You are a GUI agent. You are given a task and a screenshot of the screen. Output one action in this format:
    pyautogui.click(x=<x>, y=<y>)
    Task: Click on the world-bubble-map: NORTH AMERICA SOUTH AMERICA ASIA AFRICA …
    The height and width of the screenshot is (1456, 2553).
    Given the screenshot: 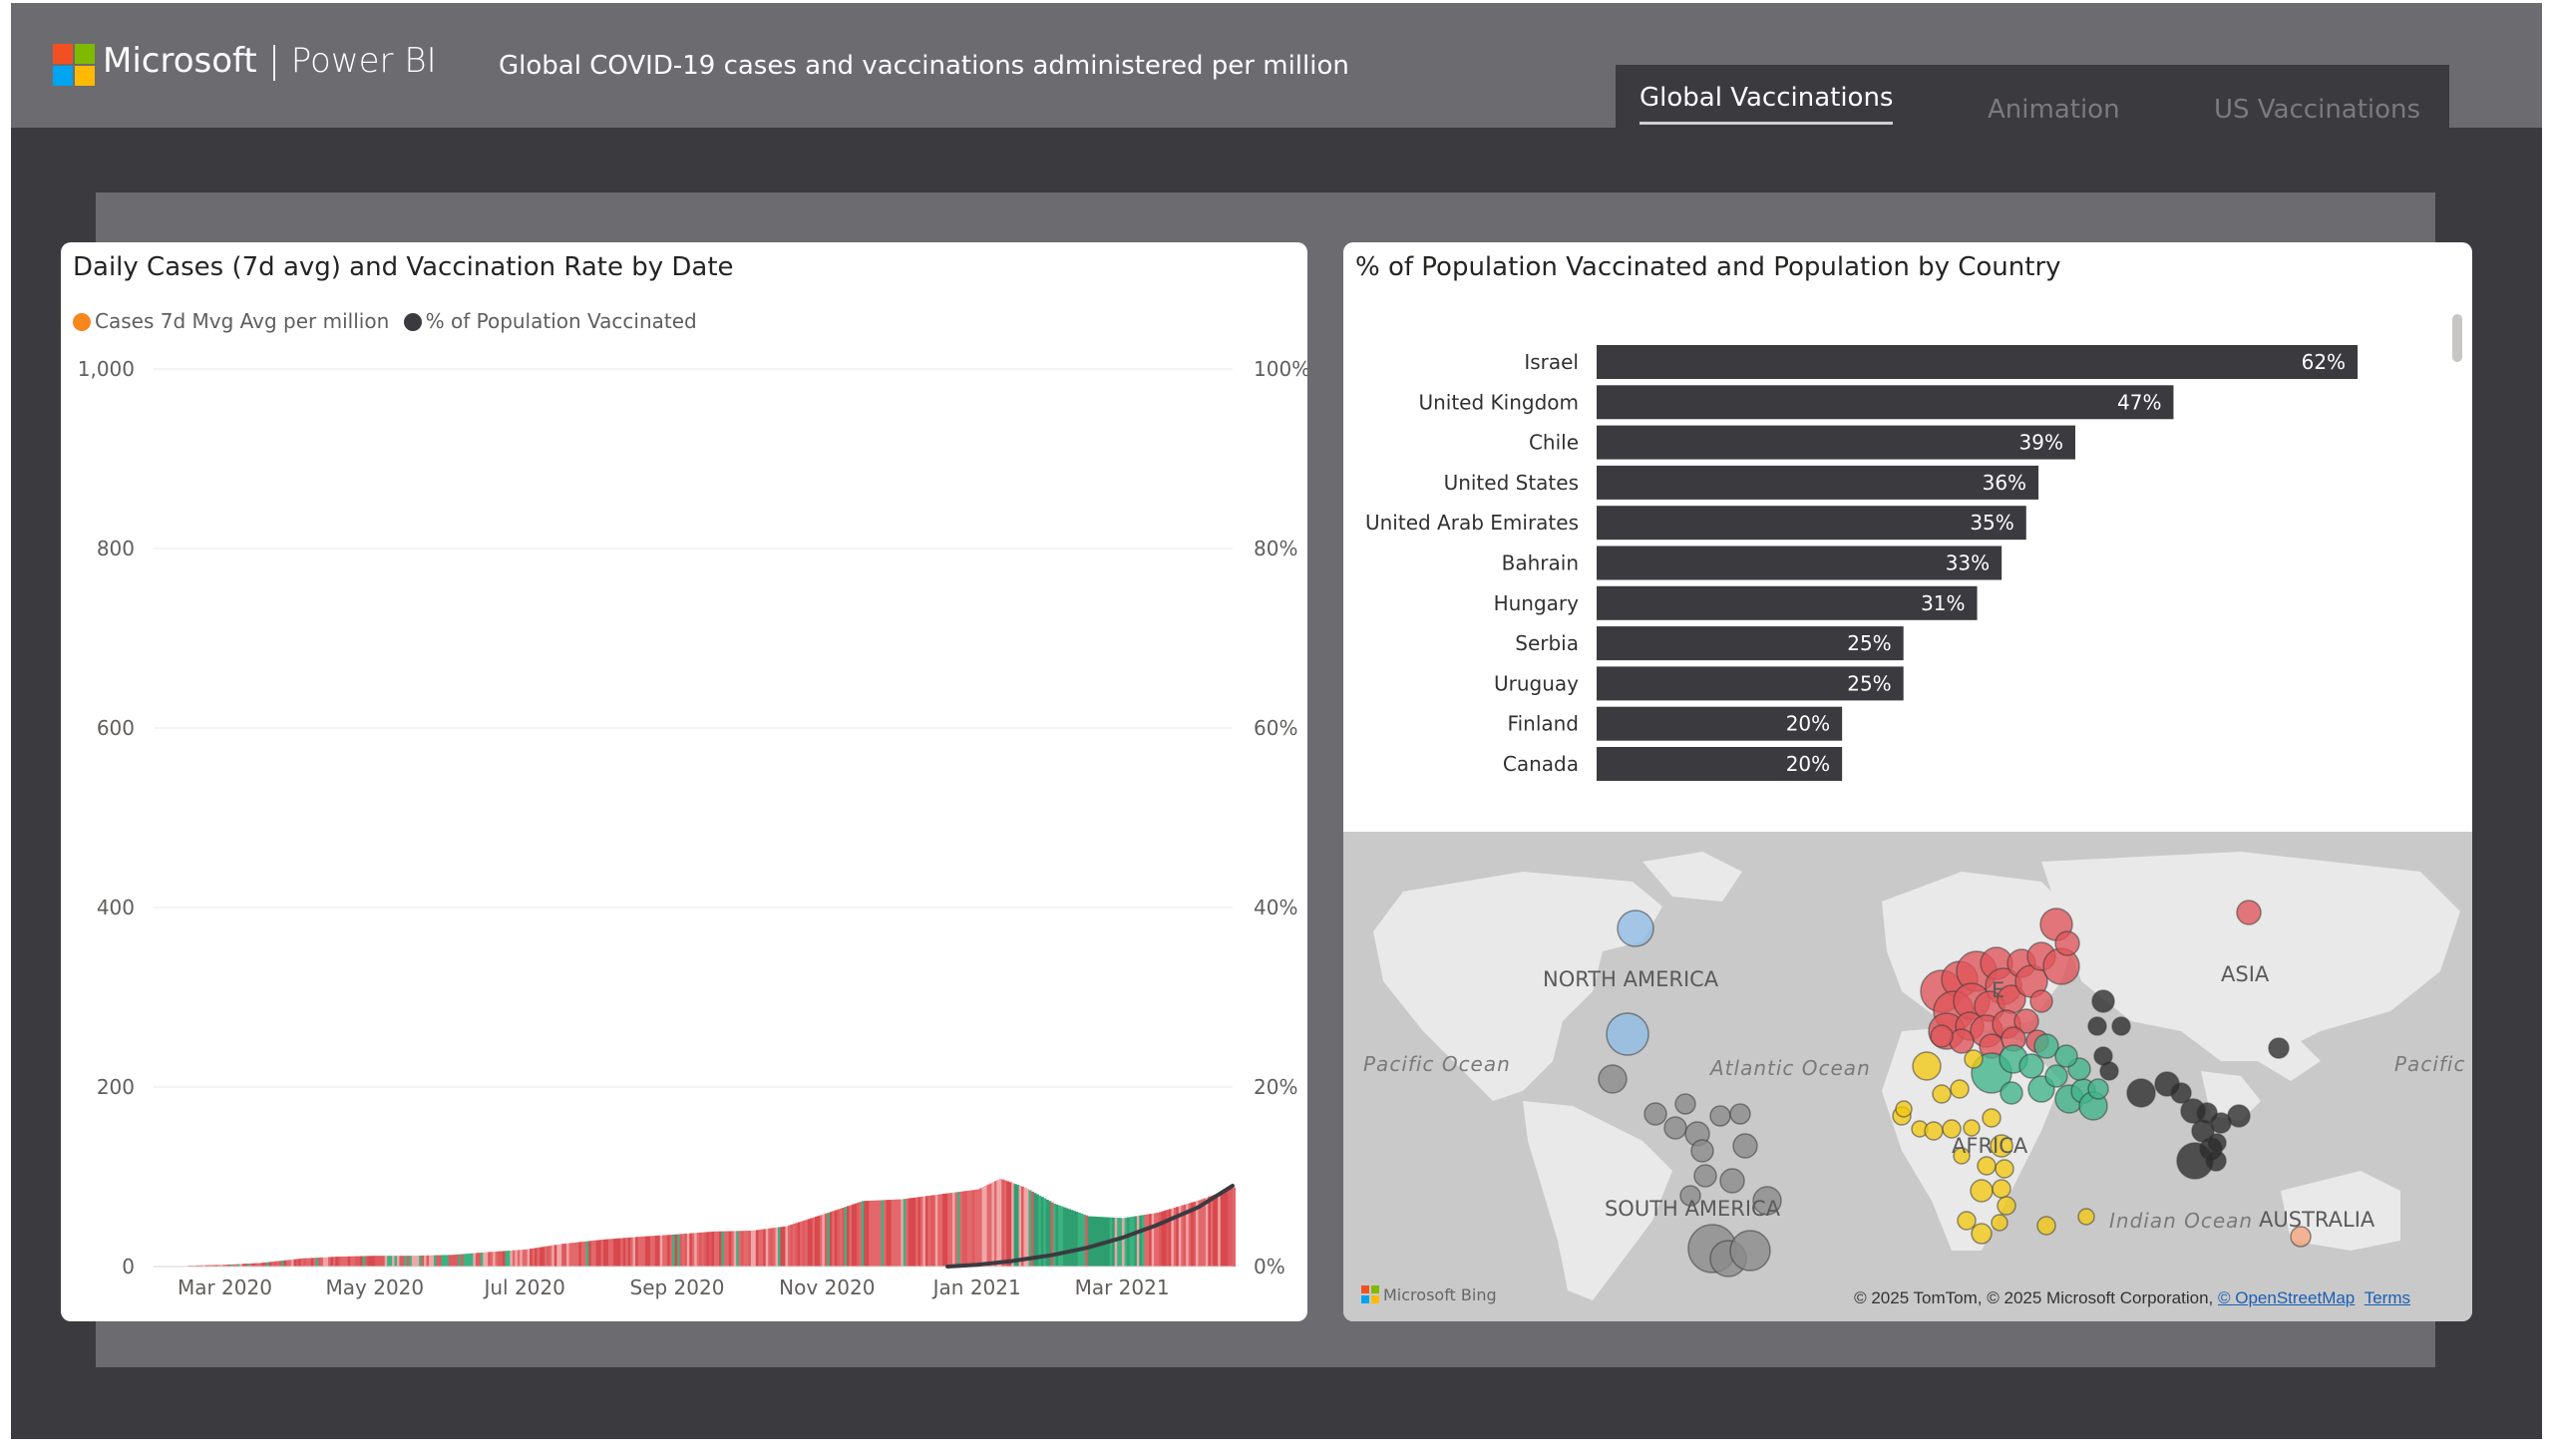 What is the action you would take?
    pyautogui.click(x=1908, y=1076)
    